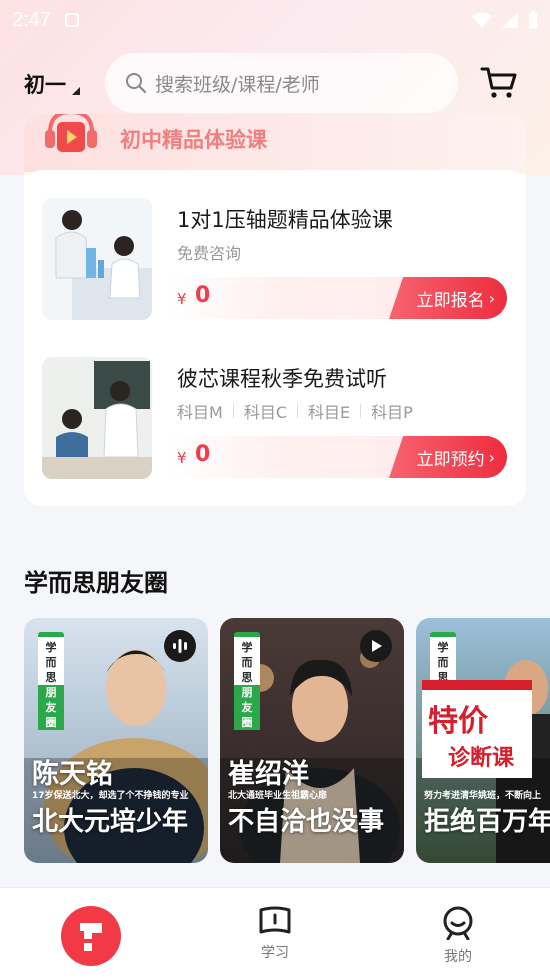 This screenshot has width=550, height=979. Describe the element at coordinates (110, 822) in the screenshot. I see `moment-headline: 北大元培少年` at that location.